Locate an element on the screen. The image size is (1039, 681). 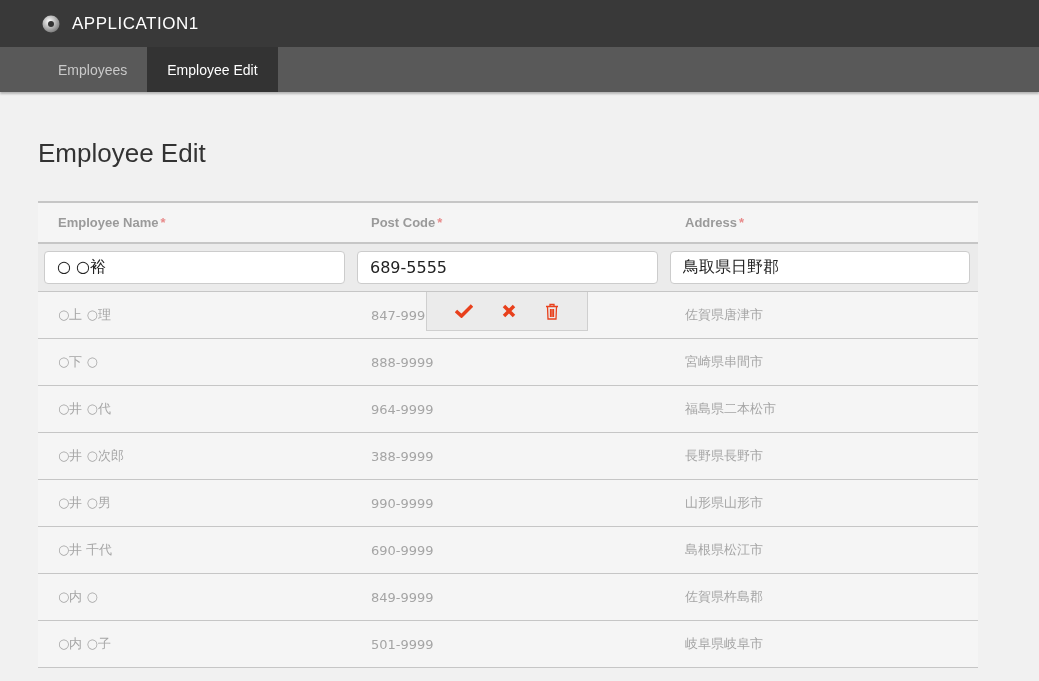
table-cell: ○上 ○理 is located at coordinates (84, 315).